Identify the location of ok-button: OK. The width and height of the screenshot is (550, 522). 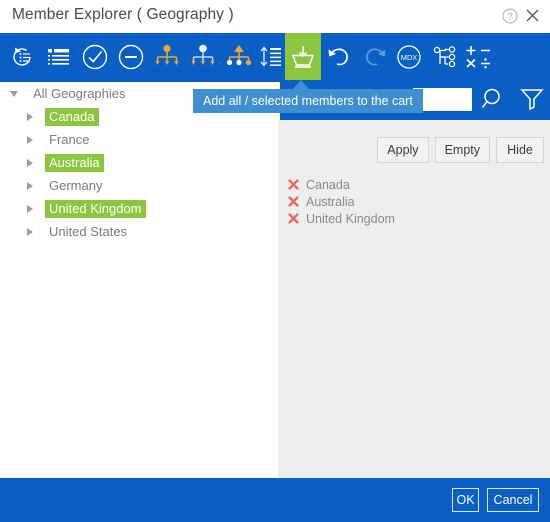
(465, 500).